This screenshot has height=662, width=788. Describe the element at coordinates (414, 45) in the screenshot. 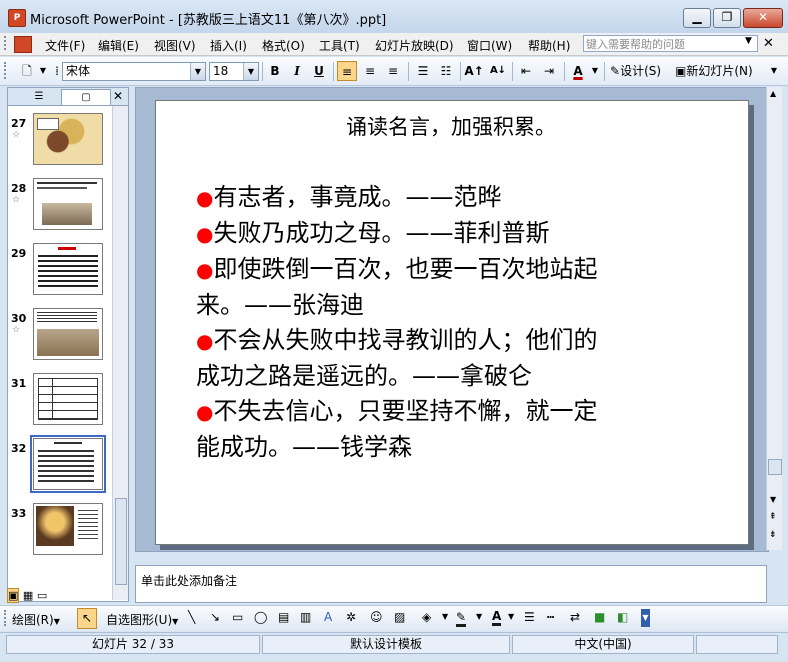

I see `menu-slideshow: 幻灯片放映(D)` at that location.